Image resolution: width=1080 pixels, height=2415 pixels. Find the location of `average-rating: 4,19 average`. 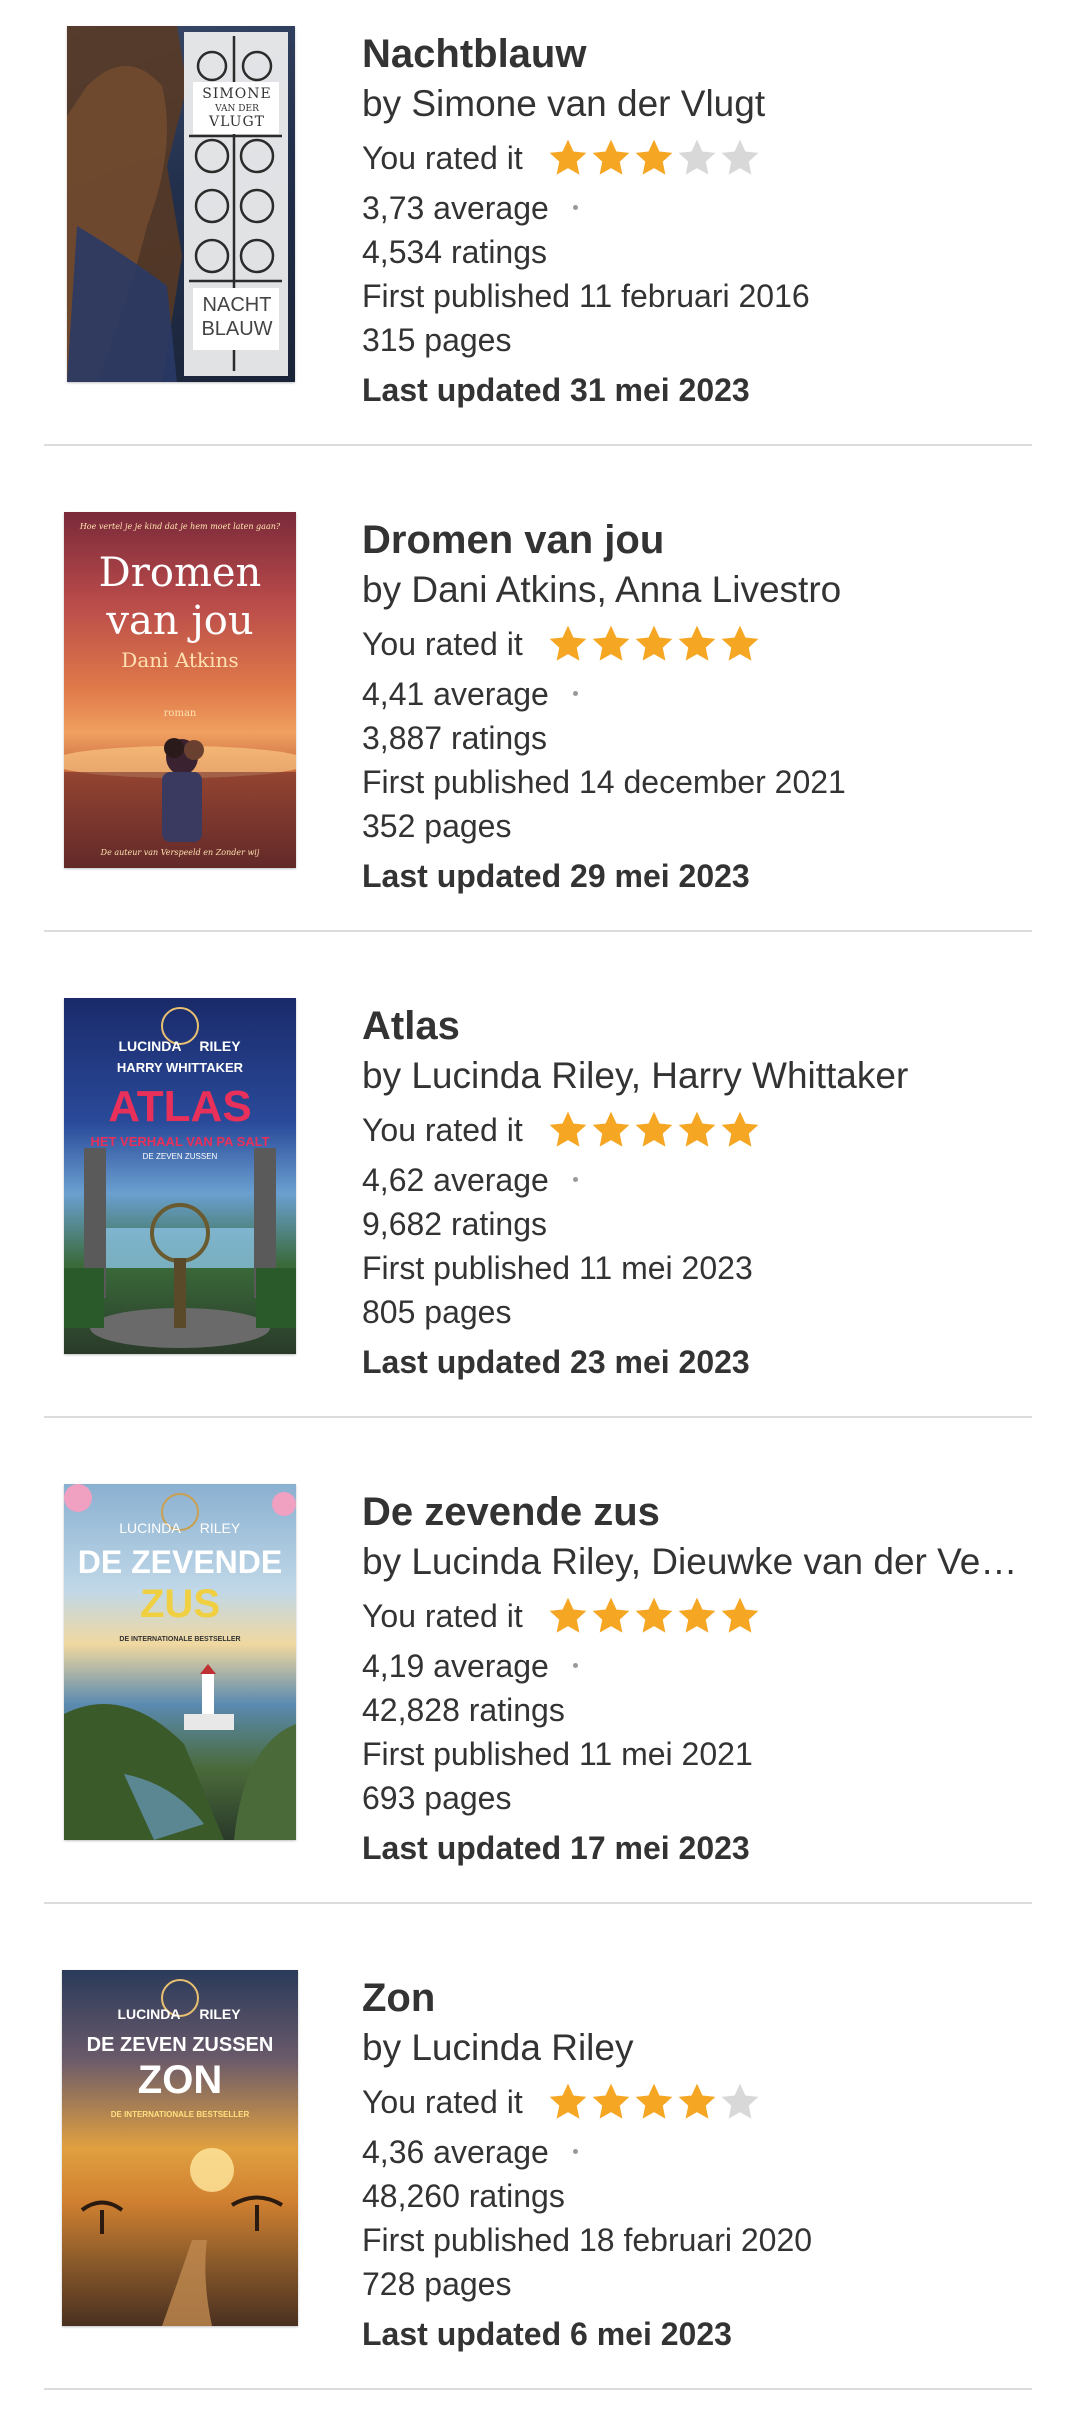

average-rating: 4,19 average is located at coordinates (697, 1666).